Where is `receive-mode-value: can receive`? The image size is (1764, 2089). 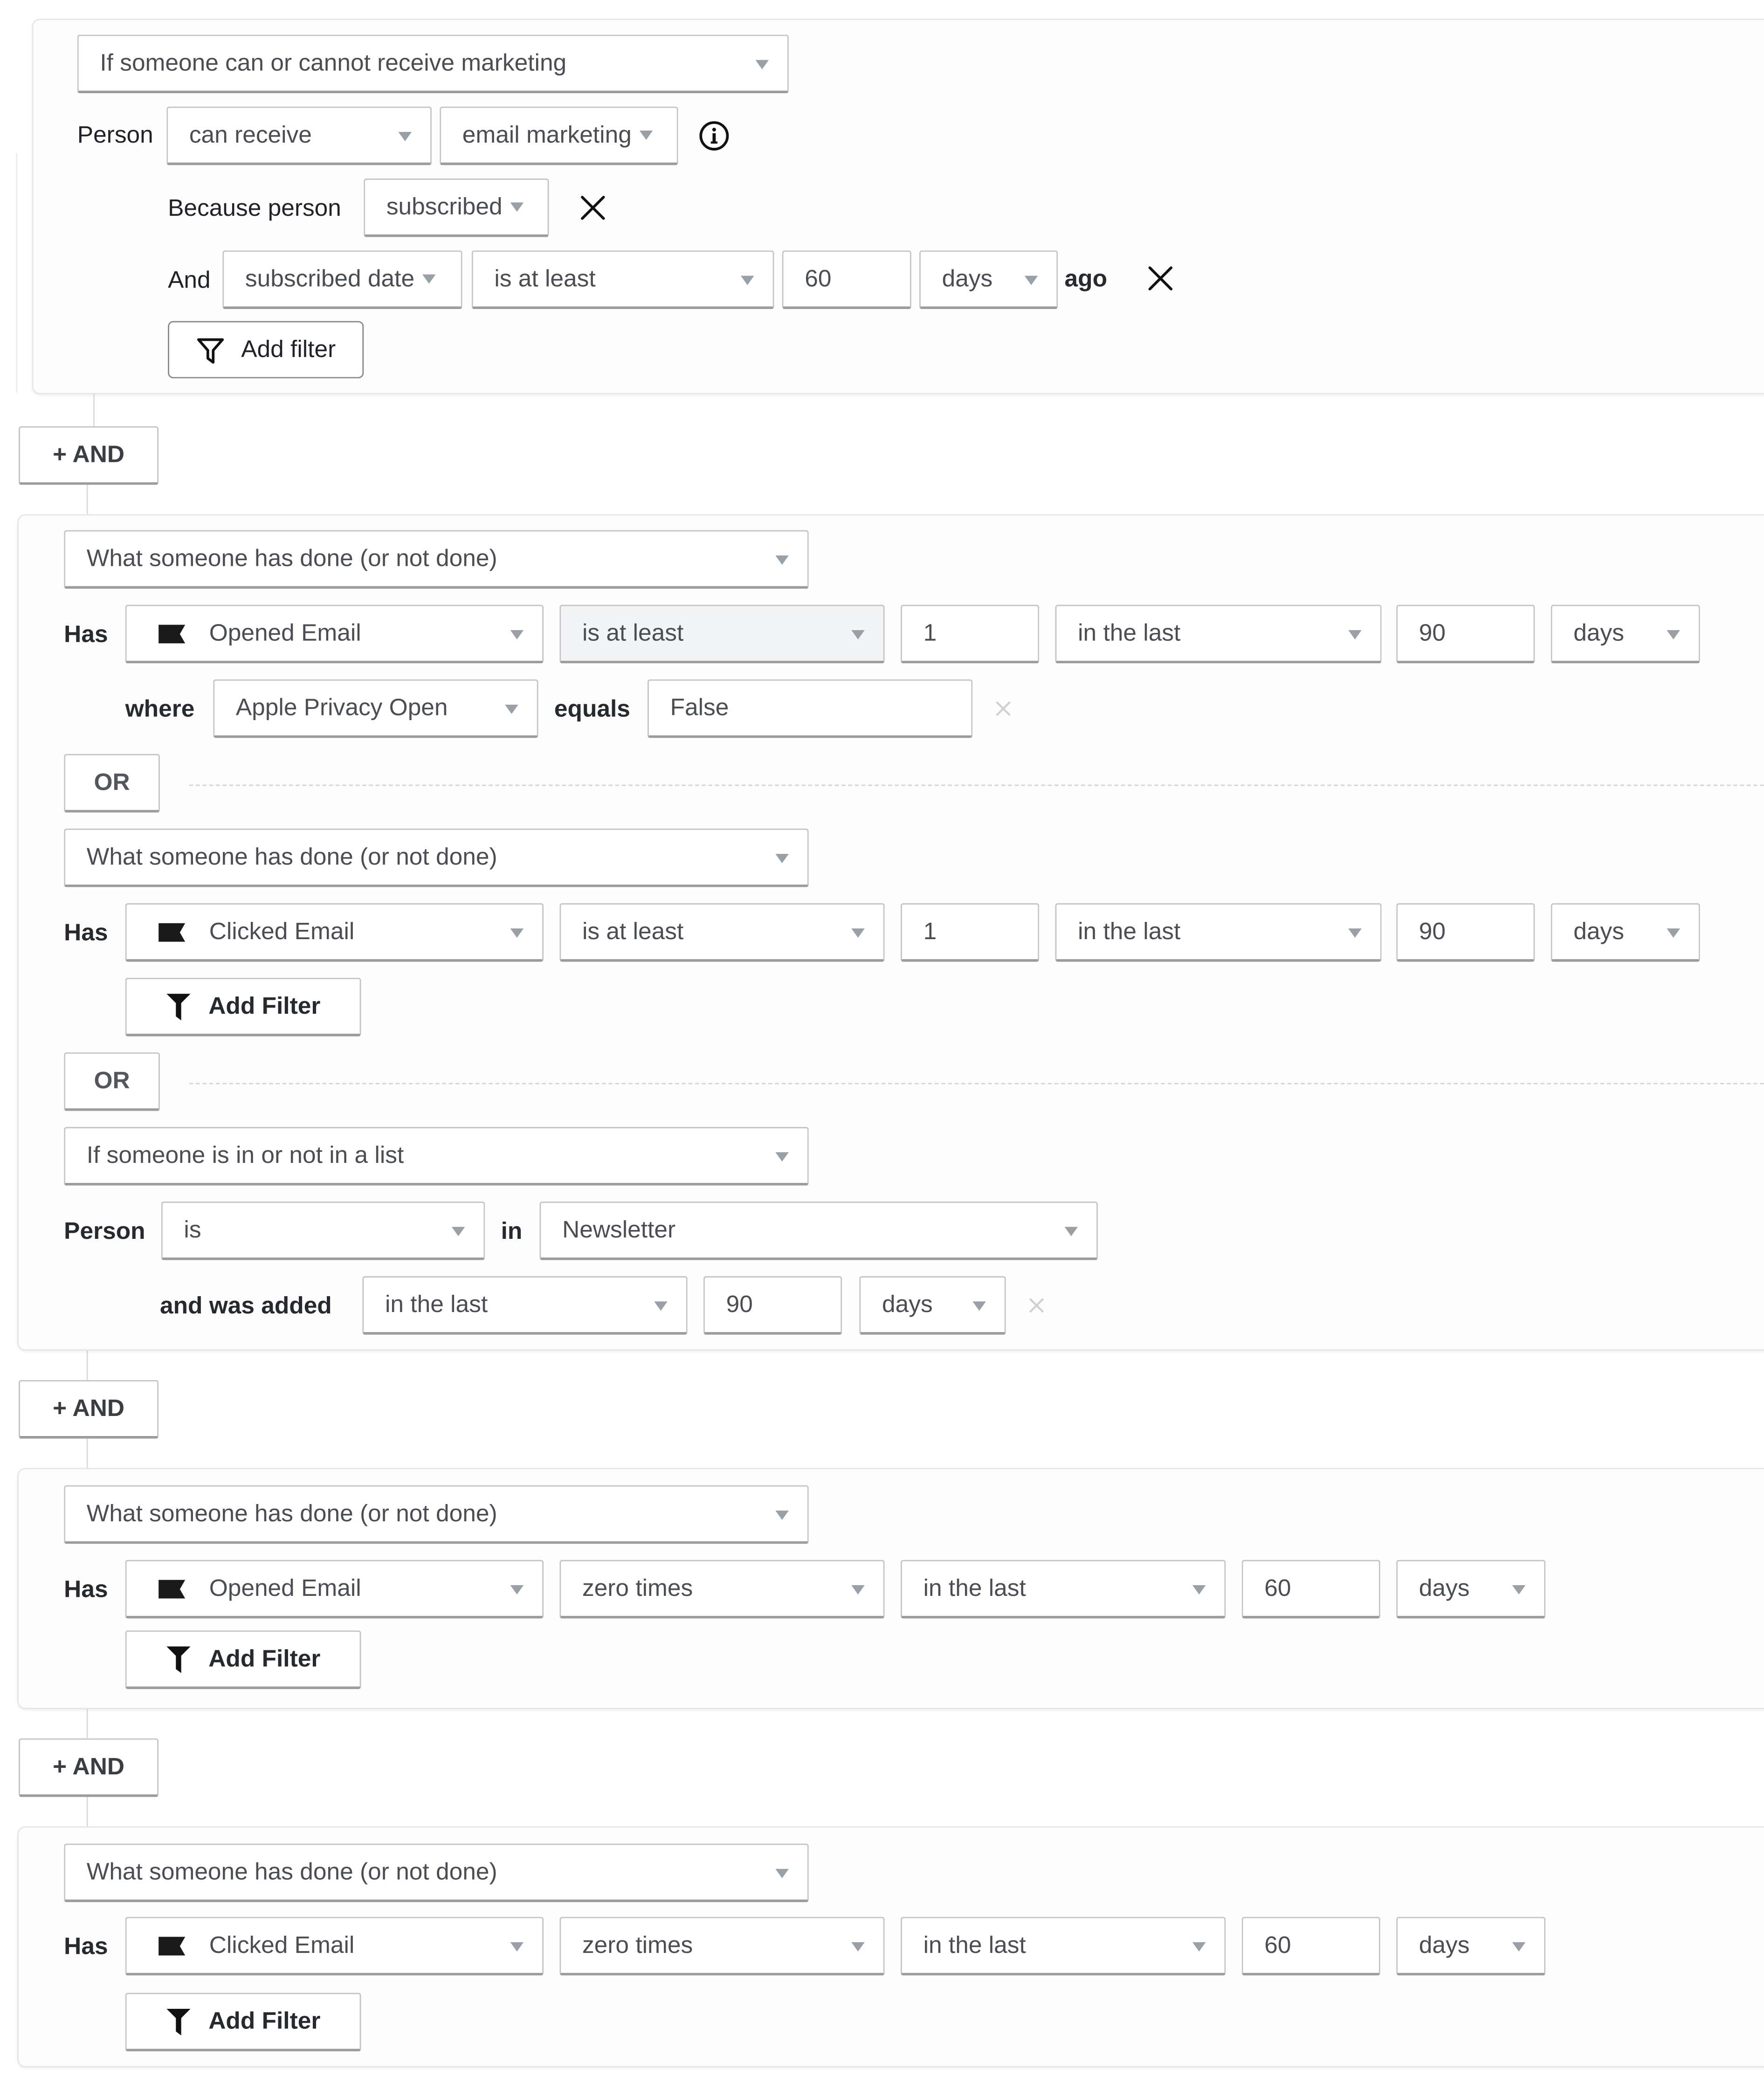 receive-mode-value: can receive is located at coordinates (250, 135).